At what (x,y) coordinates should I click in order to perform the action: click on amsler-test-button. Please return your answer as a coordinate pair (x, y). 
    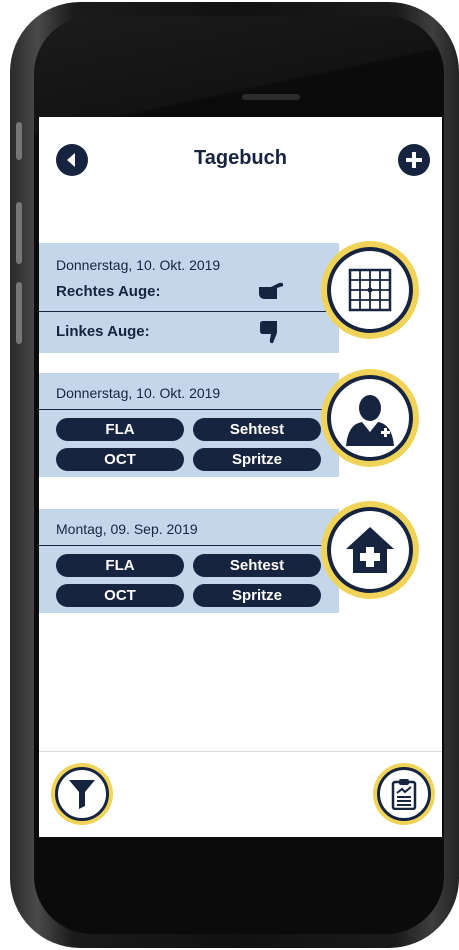
    Looking at the image, I should click on (370, 290).